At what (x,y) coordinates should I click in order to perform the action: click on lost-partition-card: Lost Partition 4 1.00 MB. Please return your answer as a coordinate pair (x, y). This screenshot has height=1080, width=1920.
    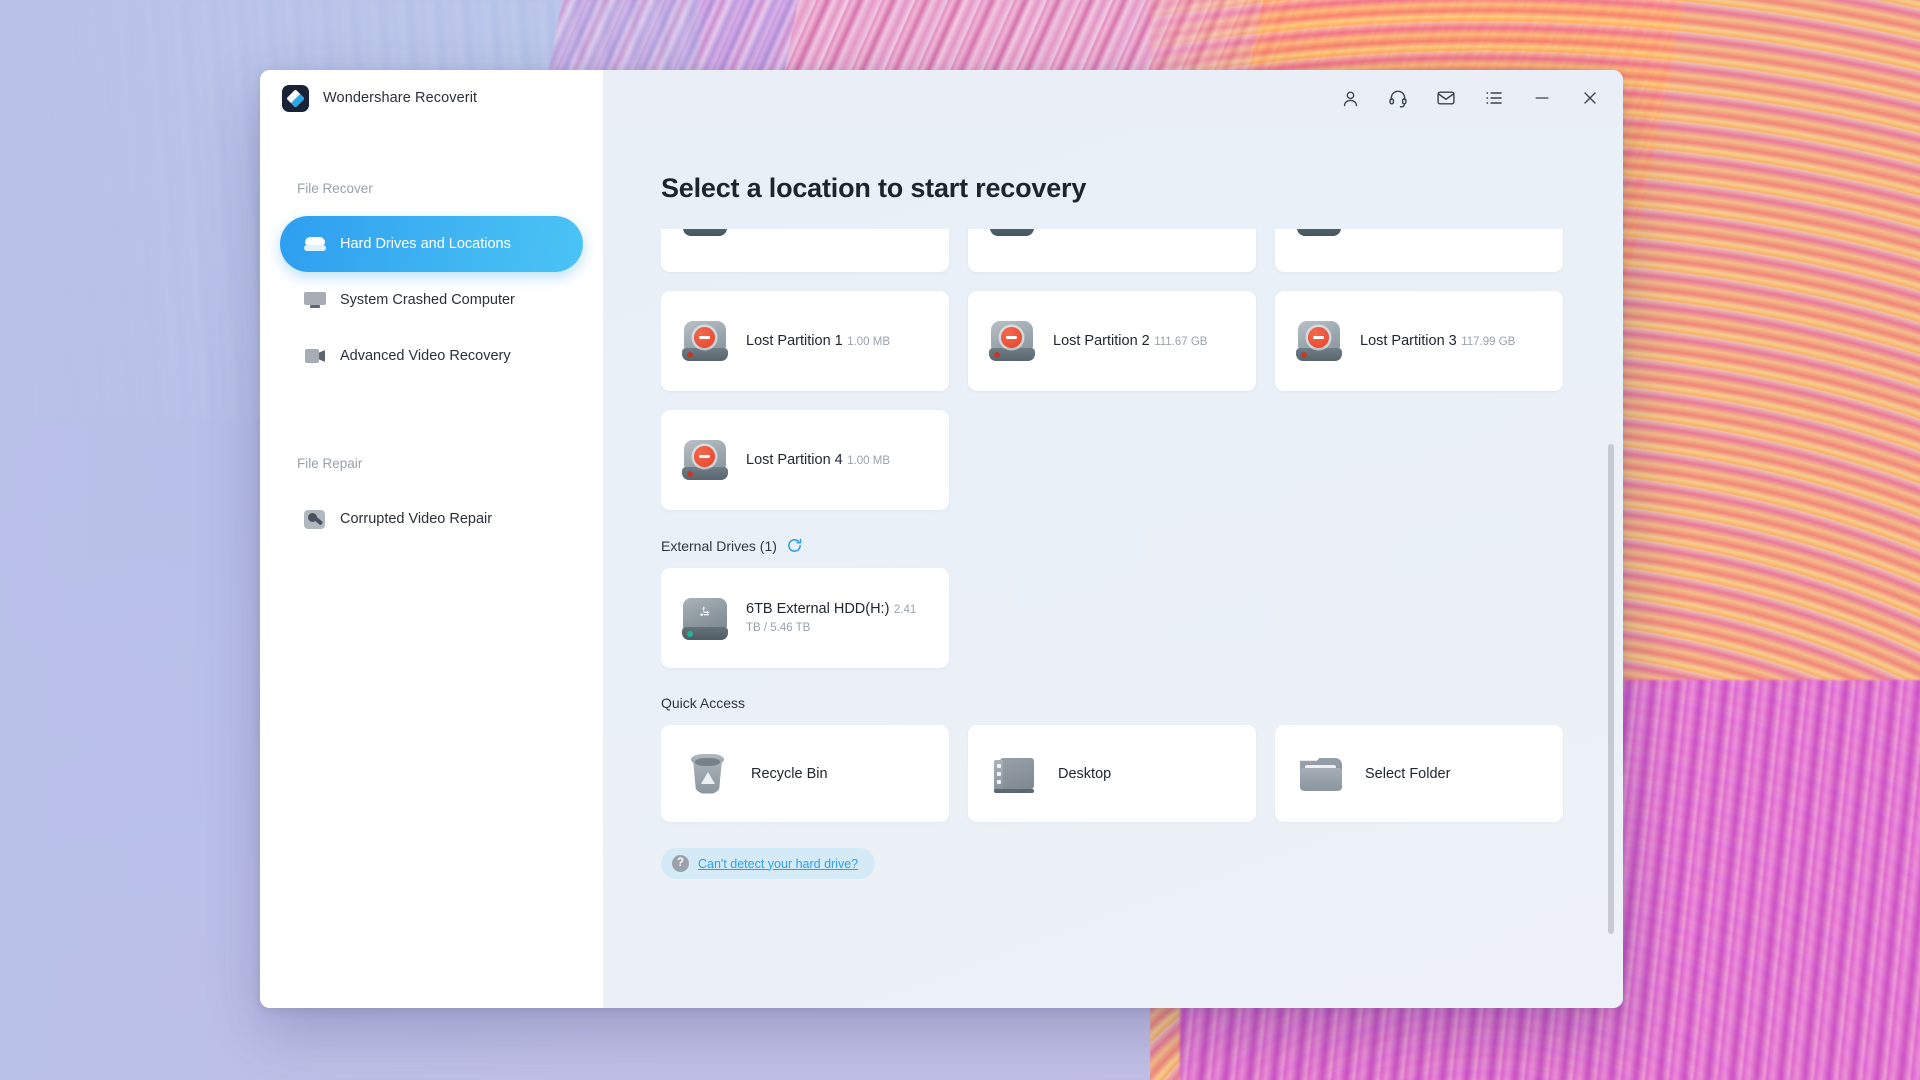
    Looking at the image, I should click on (805, 460).